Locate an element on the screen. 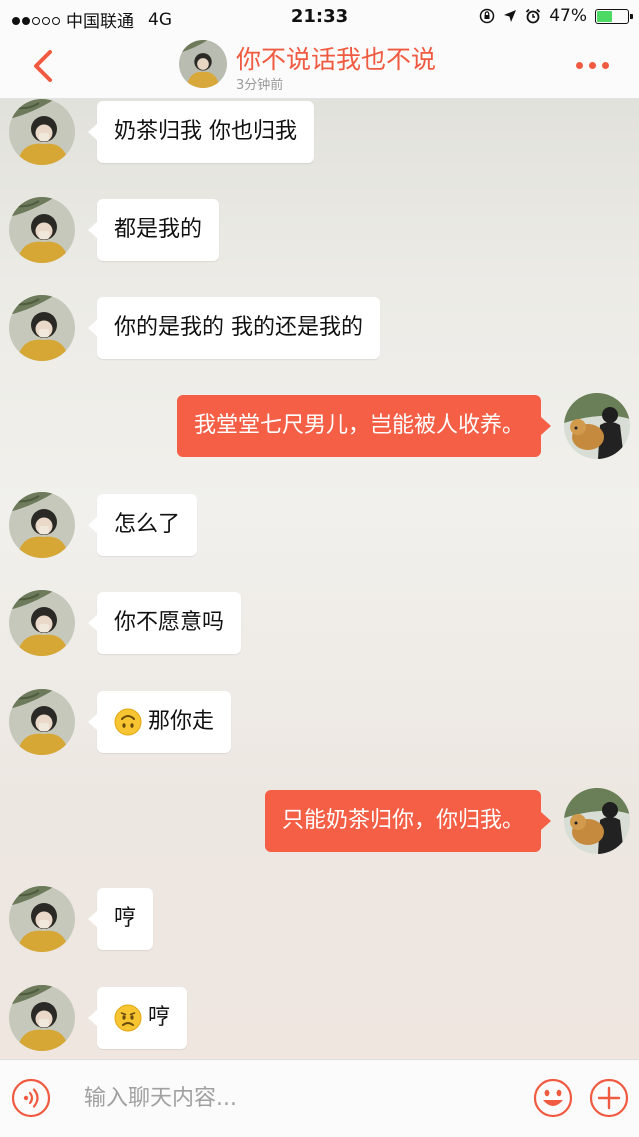  emoji-picker-button is located at coordinates (553, 1098).